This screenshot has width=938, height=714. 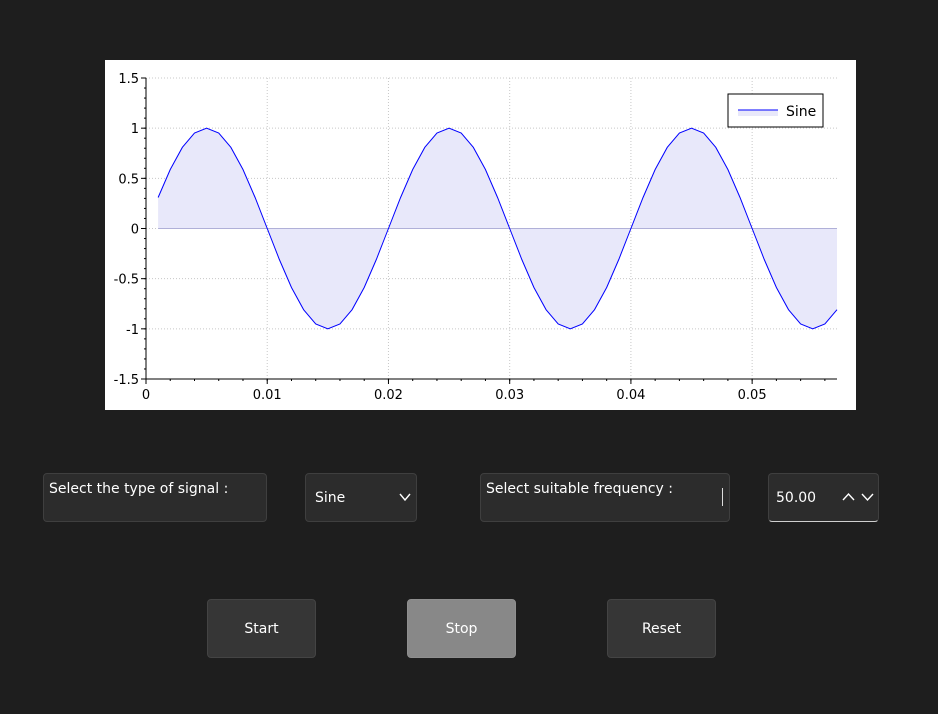 I want to click on signal-type-combobox: Sine, so click(x=361, y=497).